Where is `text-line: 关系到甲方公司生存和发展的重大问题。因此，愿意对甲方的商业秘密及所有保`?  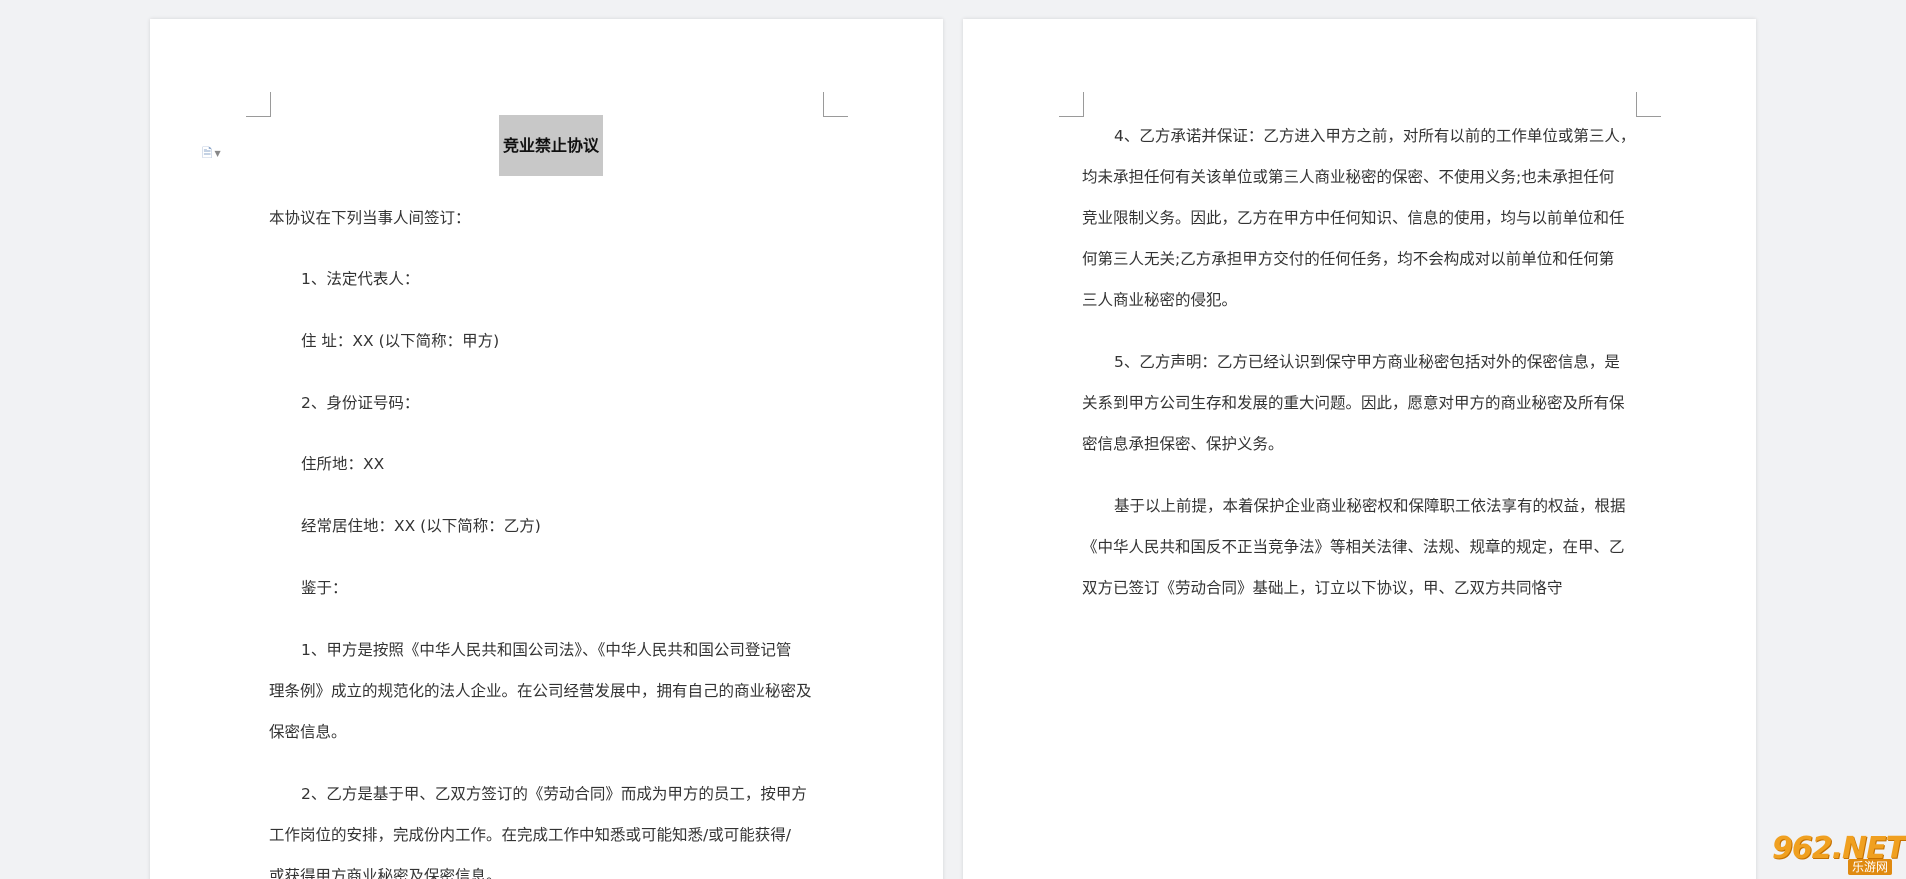 text-line: 关系到甲方公司生存和发展的重大问题。因此，愿意对甲方的商业秘密及所有保 is located at coordinates (1353, 403).